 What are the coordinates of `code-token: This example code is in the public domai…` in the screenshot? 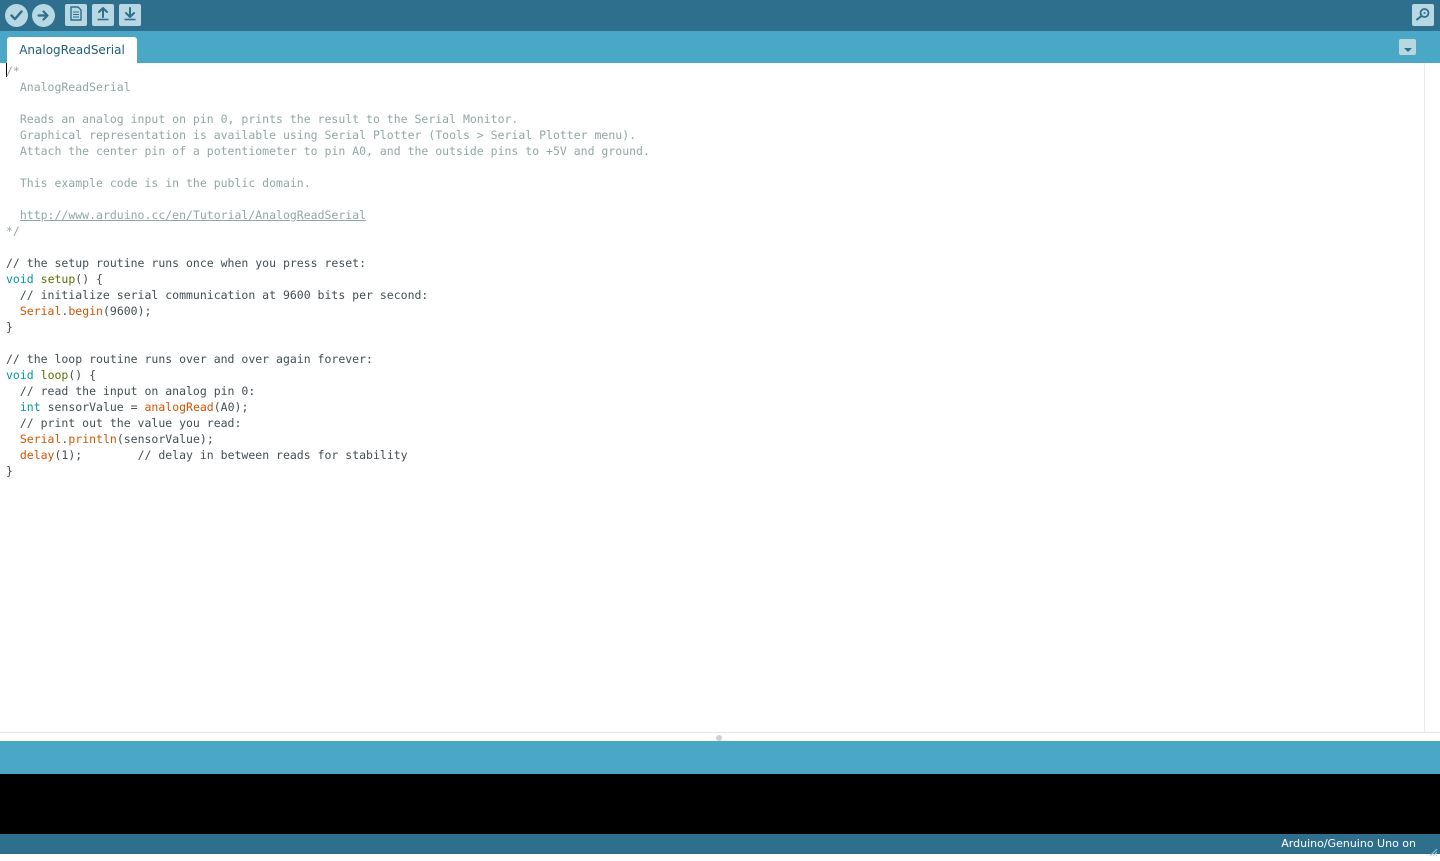 It's located at (158, 183).